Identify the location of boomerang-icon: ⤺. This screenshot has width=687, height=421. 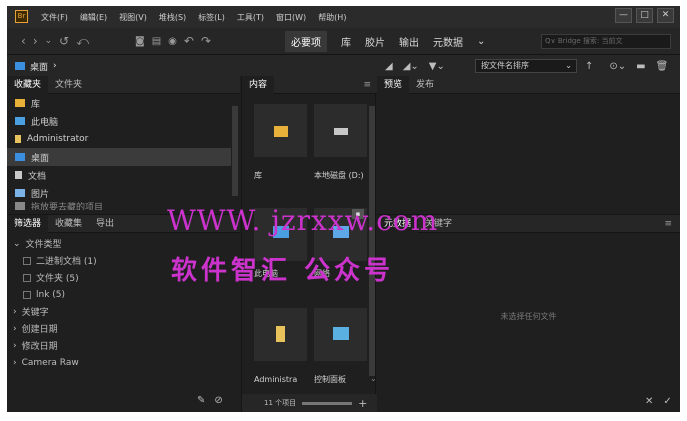
(82, 41).